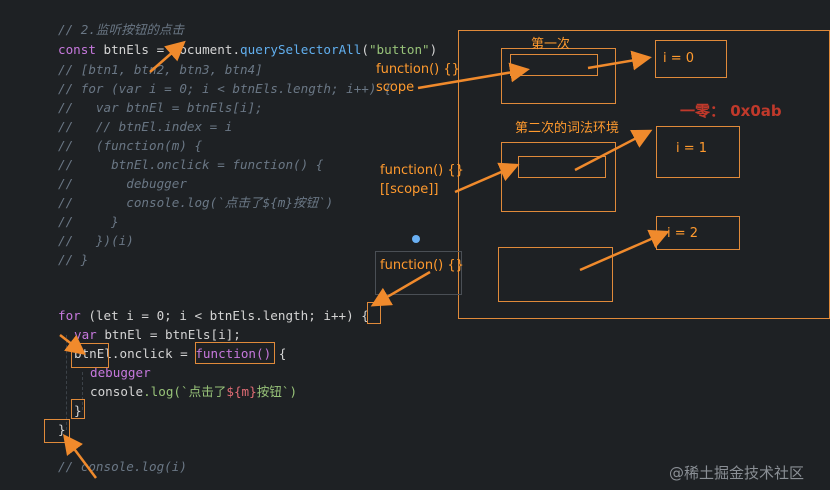 The image size is (830, 490). I want to click on arrow-scope-to-box1, so click(473, 76).